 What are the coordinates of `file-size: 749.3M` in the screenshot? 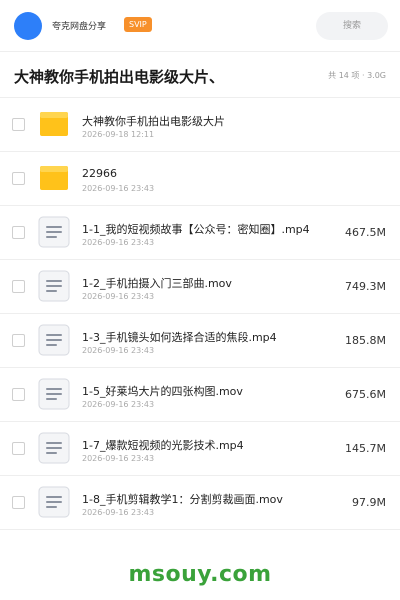 It's located at (365, 286).